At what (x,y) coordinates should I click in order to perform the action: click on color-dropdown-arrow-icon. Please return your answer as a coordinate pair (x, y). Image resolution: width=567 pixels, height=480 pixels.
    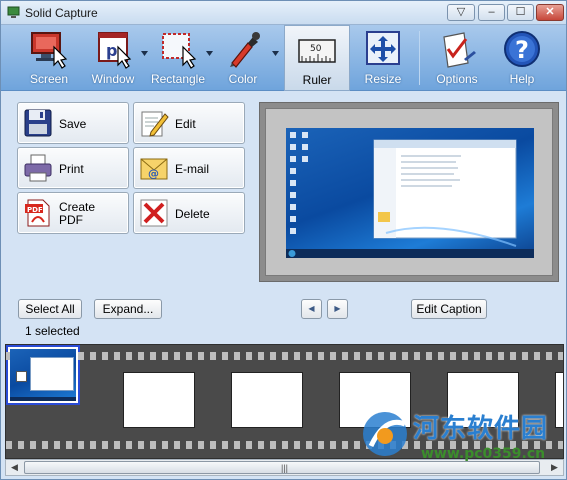
    Looking at the image, I should click on (275, 53).